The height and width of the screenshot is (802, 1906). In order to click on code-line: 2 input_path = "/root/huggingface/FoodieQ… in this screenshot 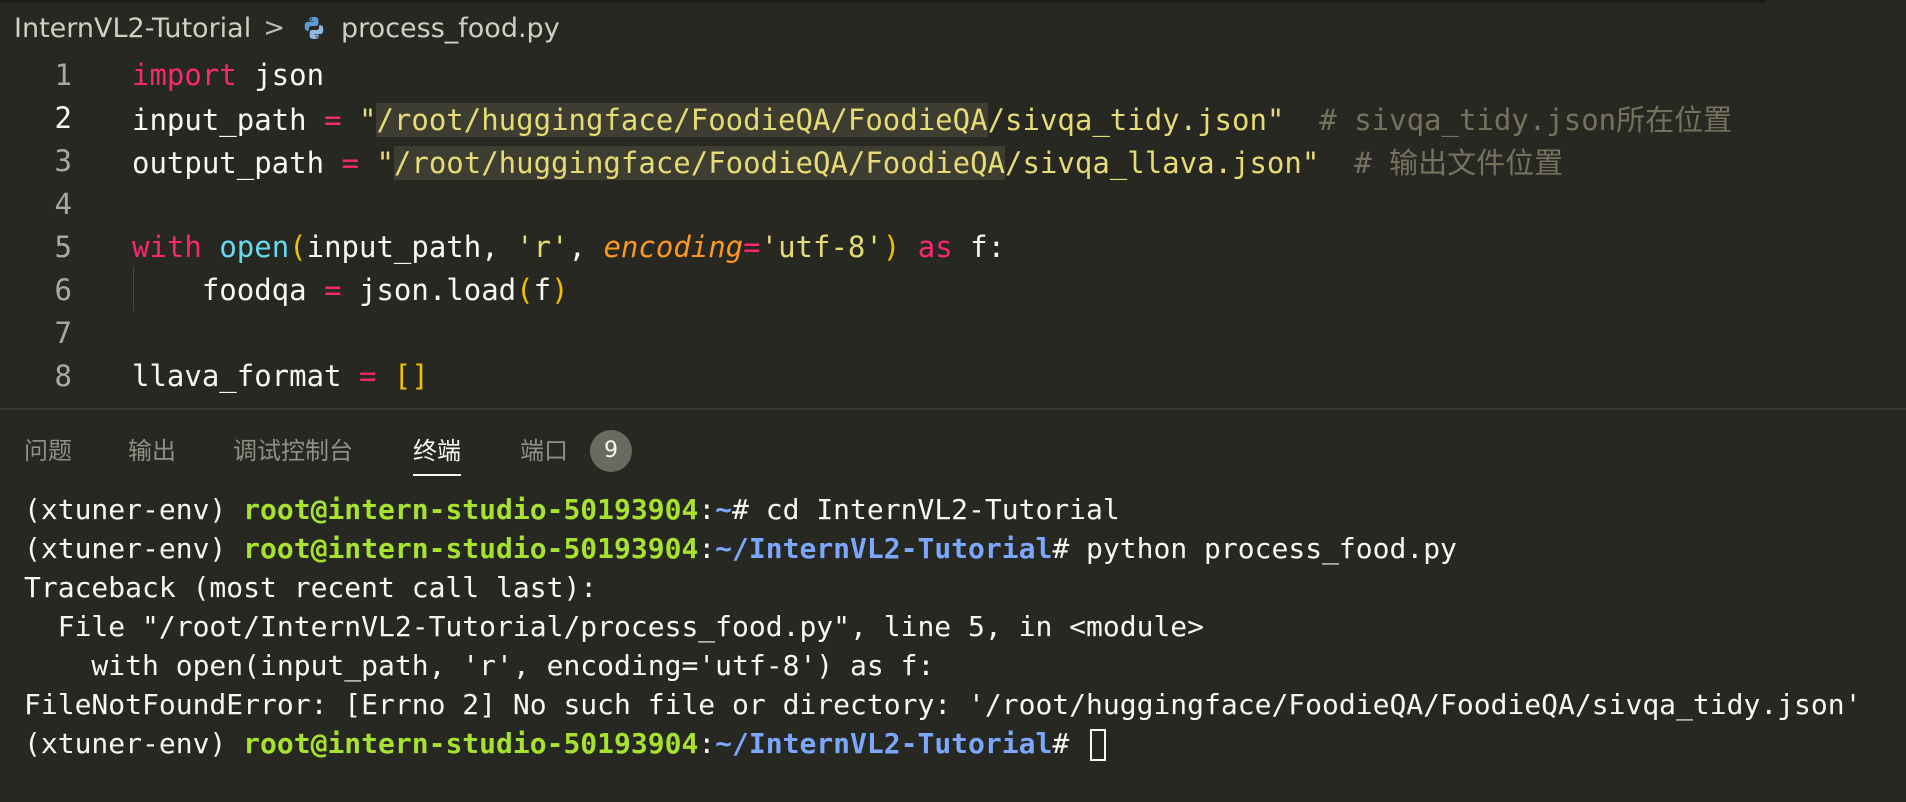, I will do `click(953, 117)`.